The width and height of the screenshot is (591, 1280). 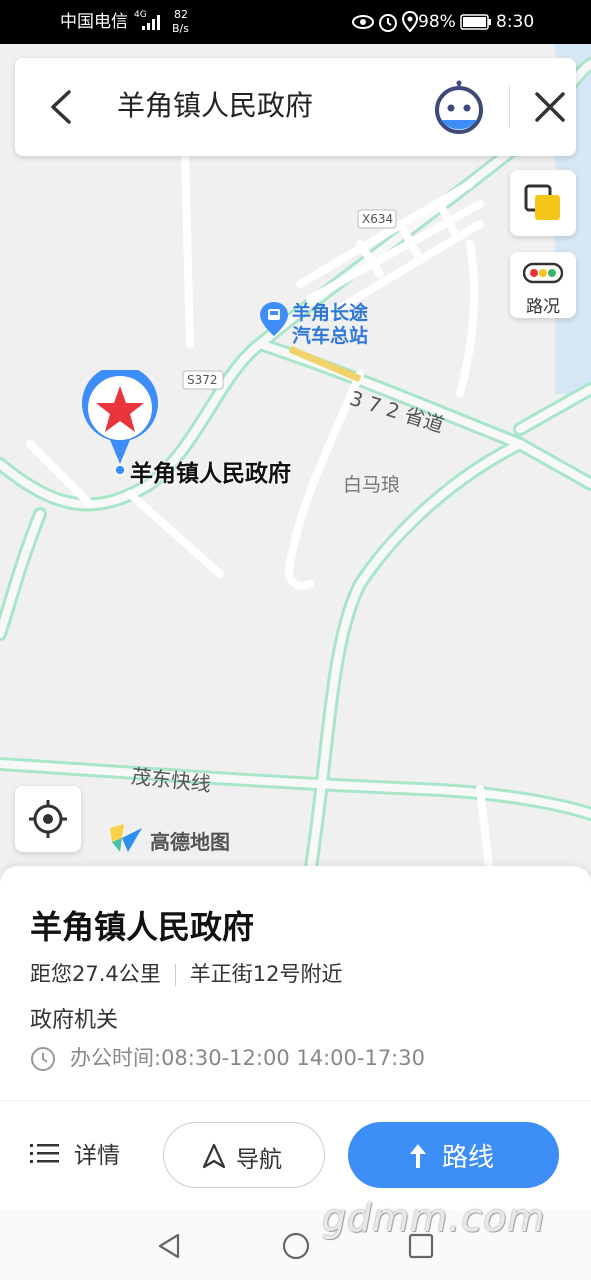 I want to click on poi-title: 羊角镇人民政府, so click(x=142, y=927).